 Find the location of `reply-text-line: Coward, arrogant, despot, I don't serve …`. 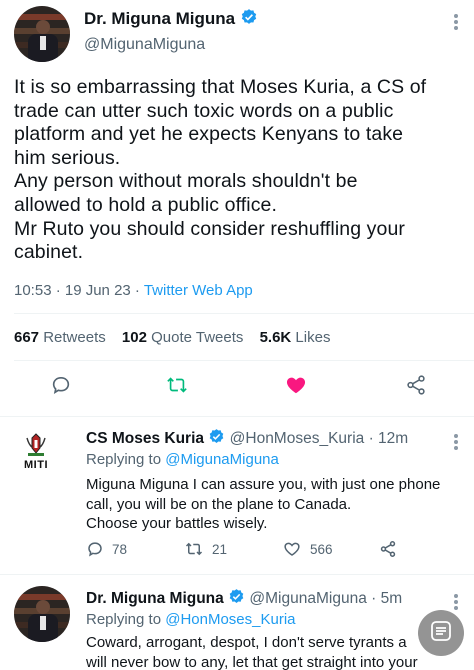

reply-text-line: Coward, arrogant, despot, I don't serve … is located at coordinates (246, 642).